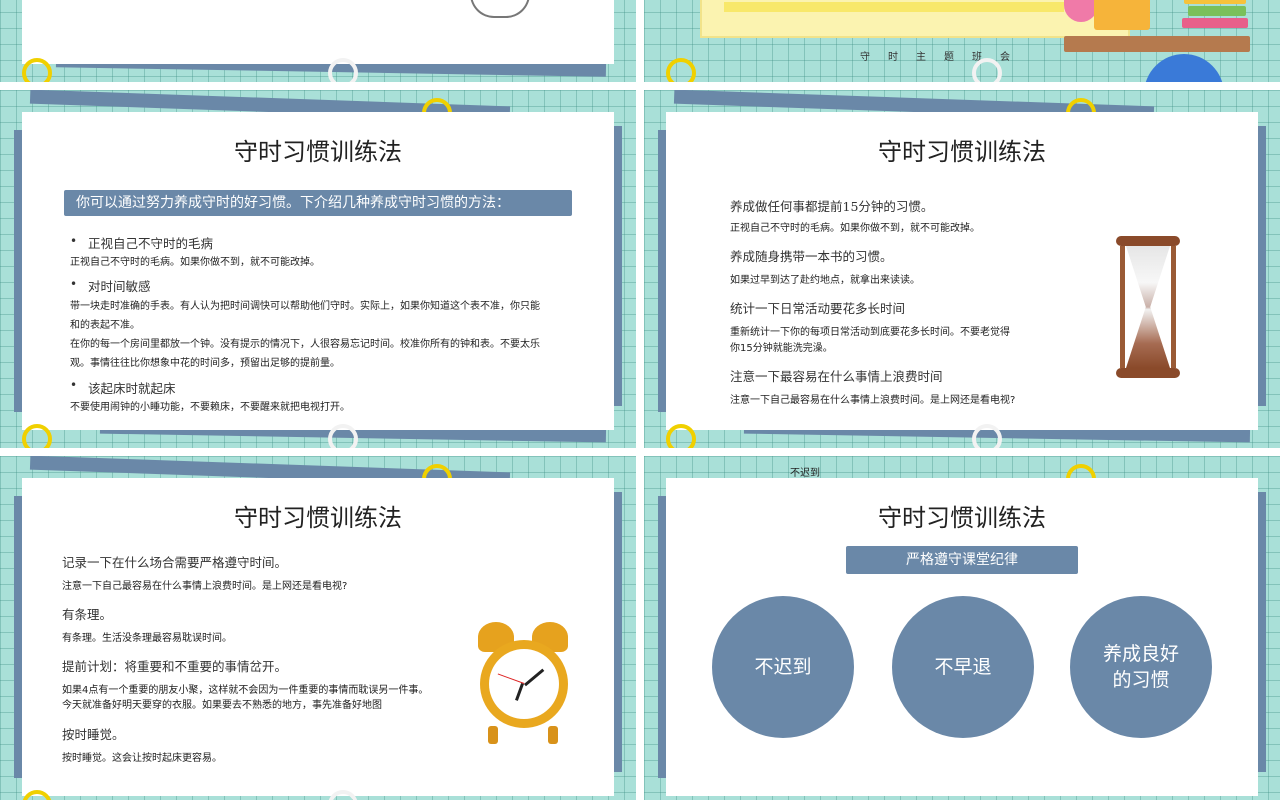  Describe the element at coordinates (818, 308) in the screenshot. I see `item-heading: 统计一下日常活动要花多长时间` at that location.